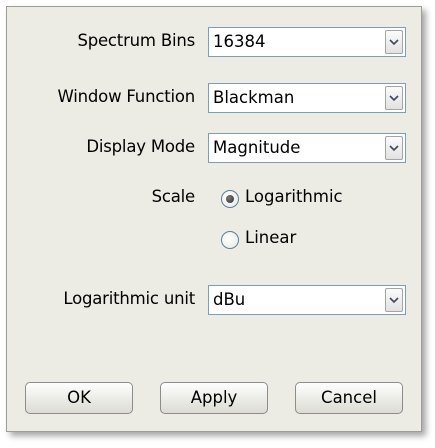  Describe the element at coordinates (307, 98) in the screenshot. I see `window-function-select: Blackman` at that location.